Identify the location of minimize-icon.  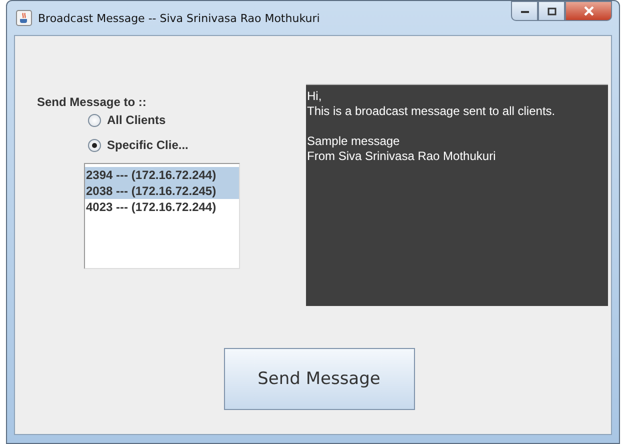
(525, 11).